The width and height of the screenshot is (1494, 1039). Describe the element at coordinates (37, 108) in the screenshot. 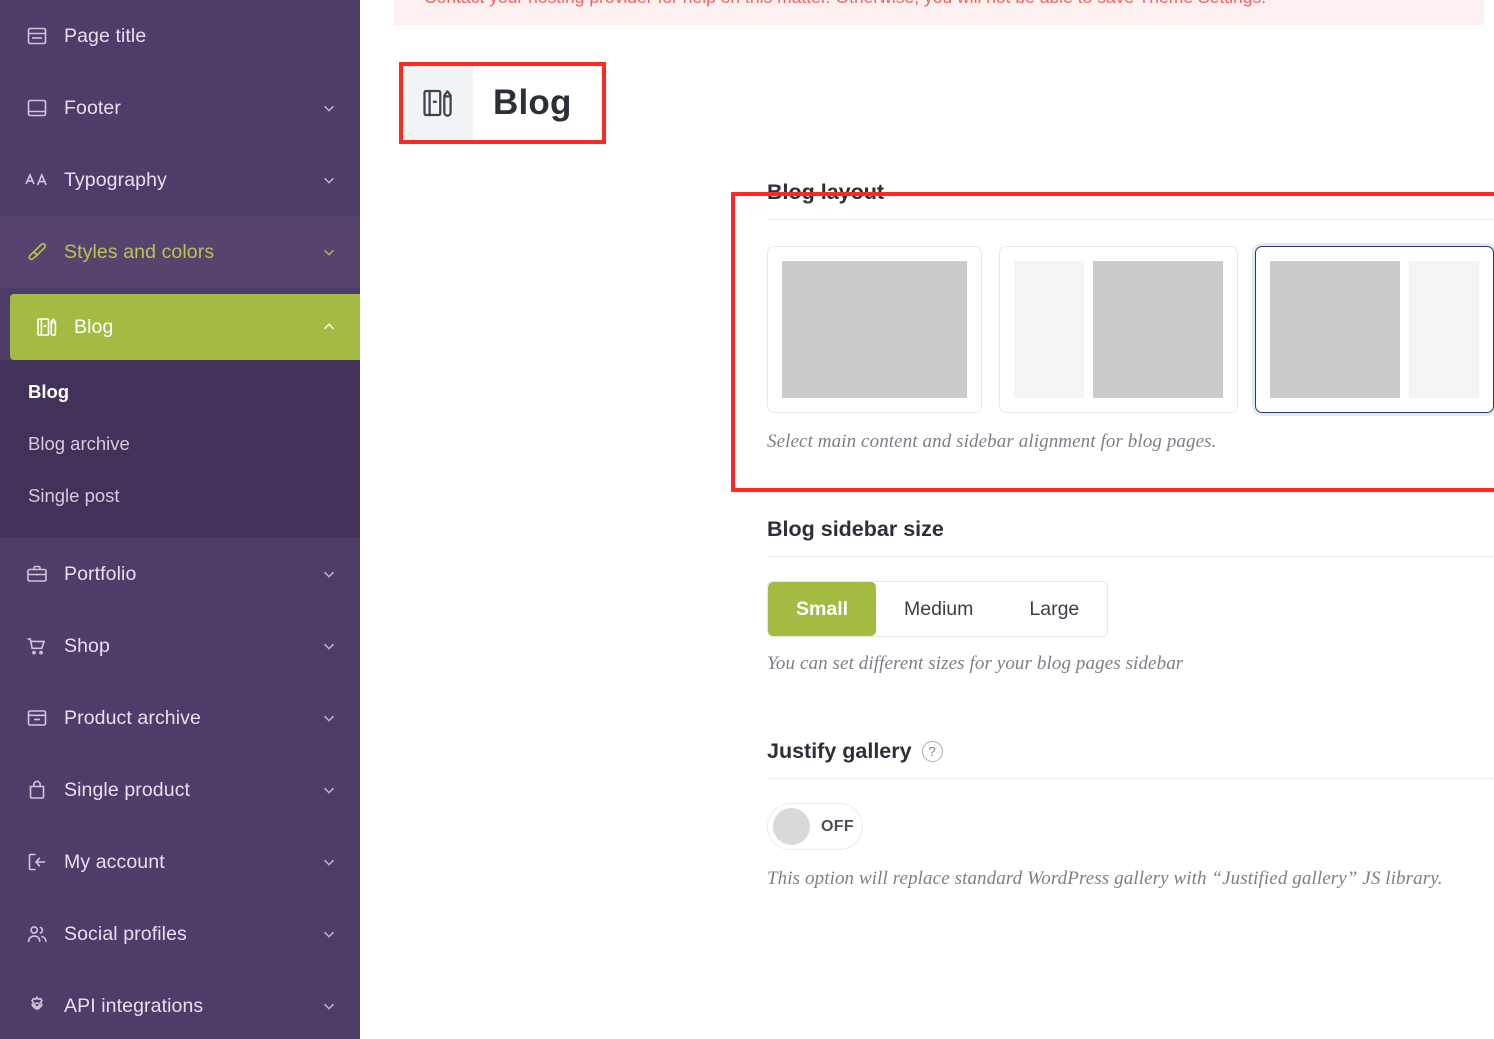

I see `footer-icon` at that location.